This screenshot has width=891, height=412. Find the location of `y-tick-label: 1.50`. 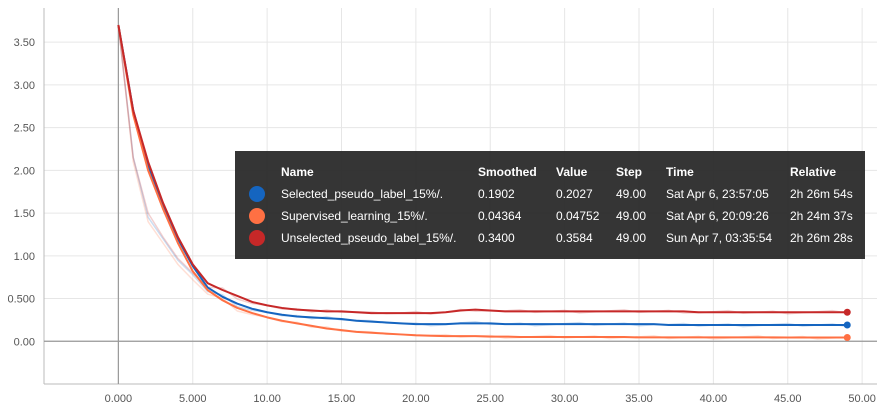

y-tick-label: 1.50 is located at coordinates (24, 214).